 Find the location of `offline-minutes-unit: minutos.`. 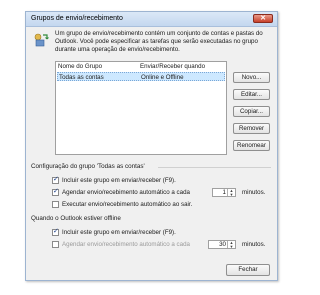

offline-minutes-unit: minutos. is located at coordinates (254, 244).